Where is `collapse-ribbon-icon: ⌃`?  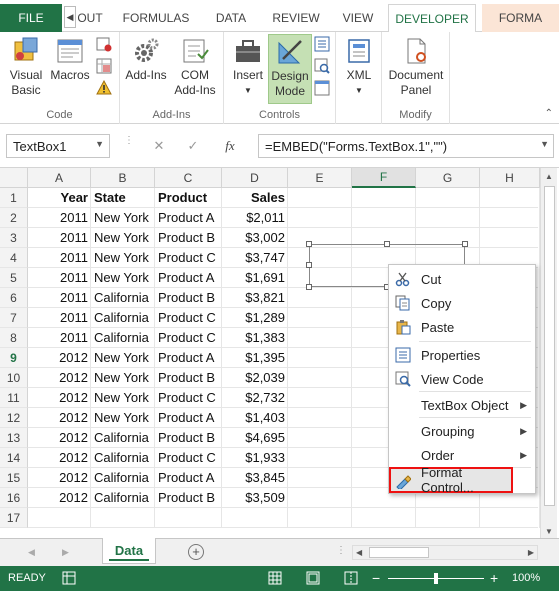
collapse-ribbon-icon: ⌃ is located at coordinates (549, 113).